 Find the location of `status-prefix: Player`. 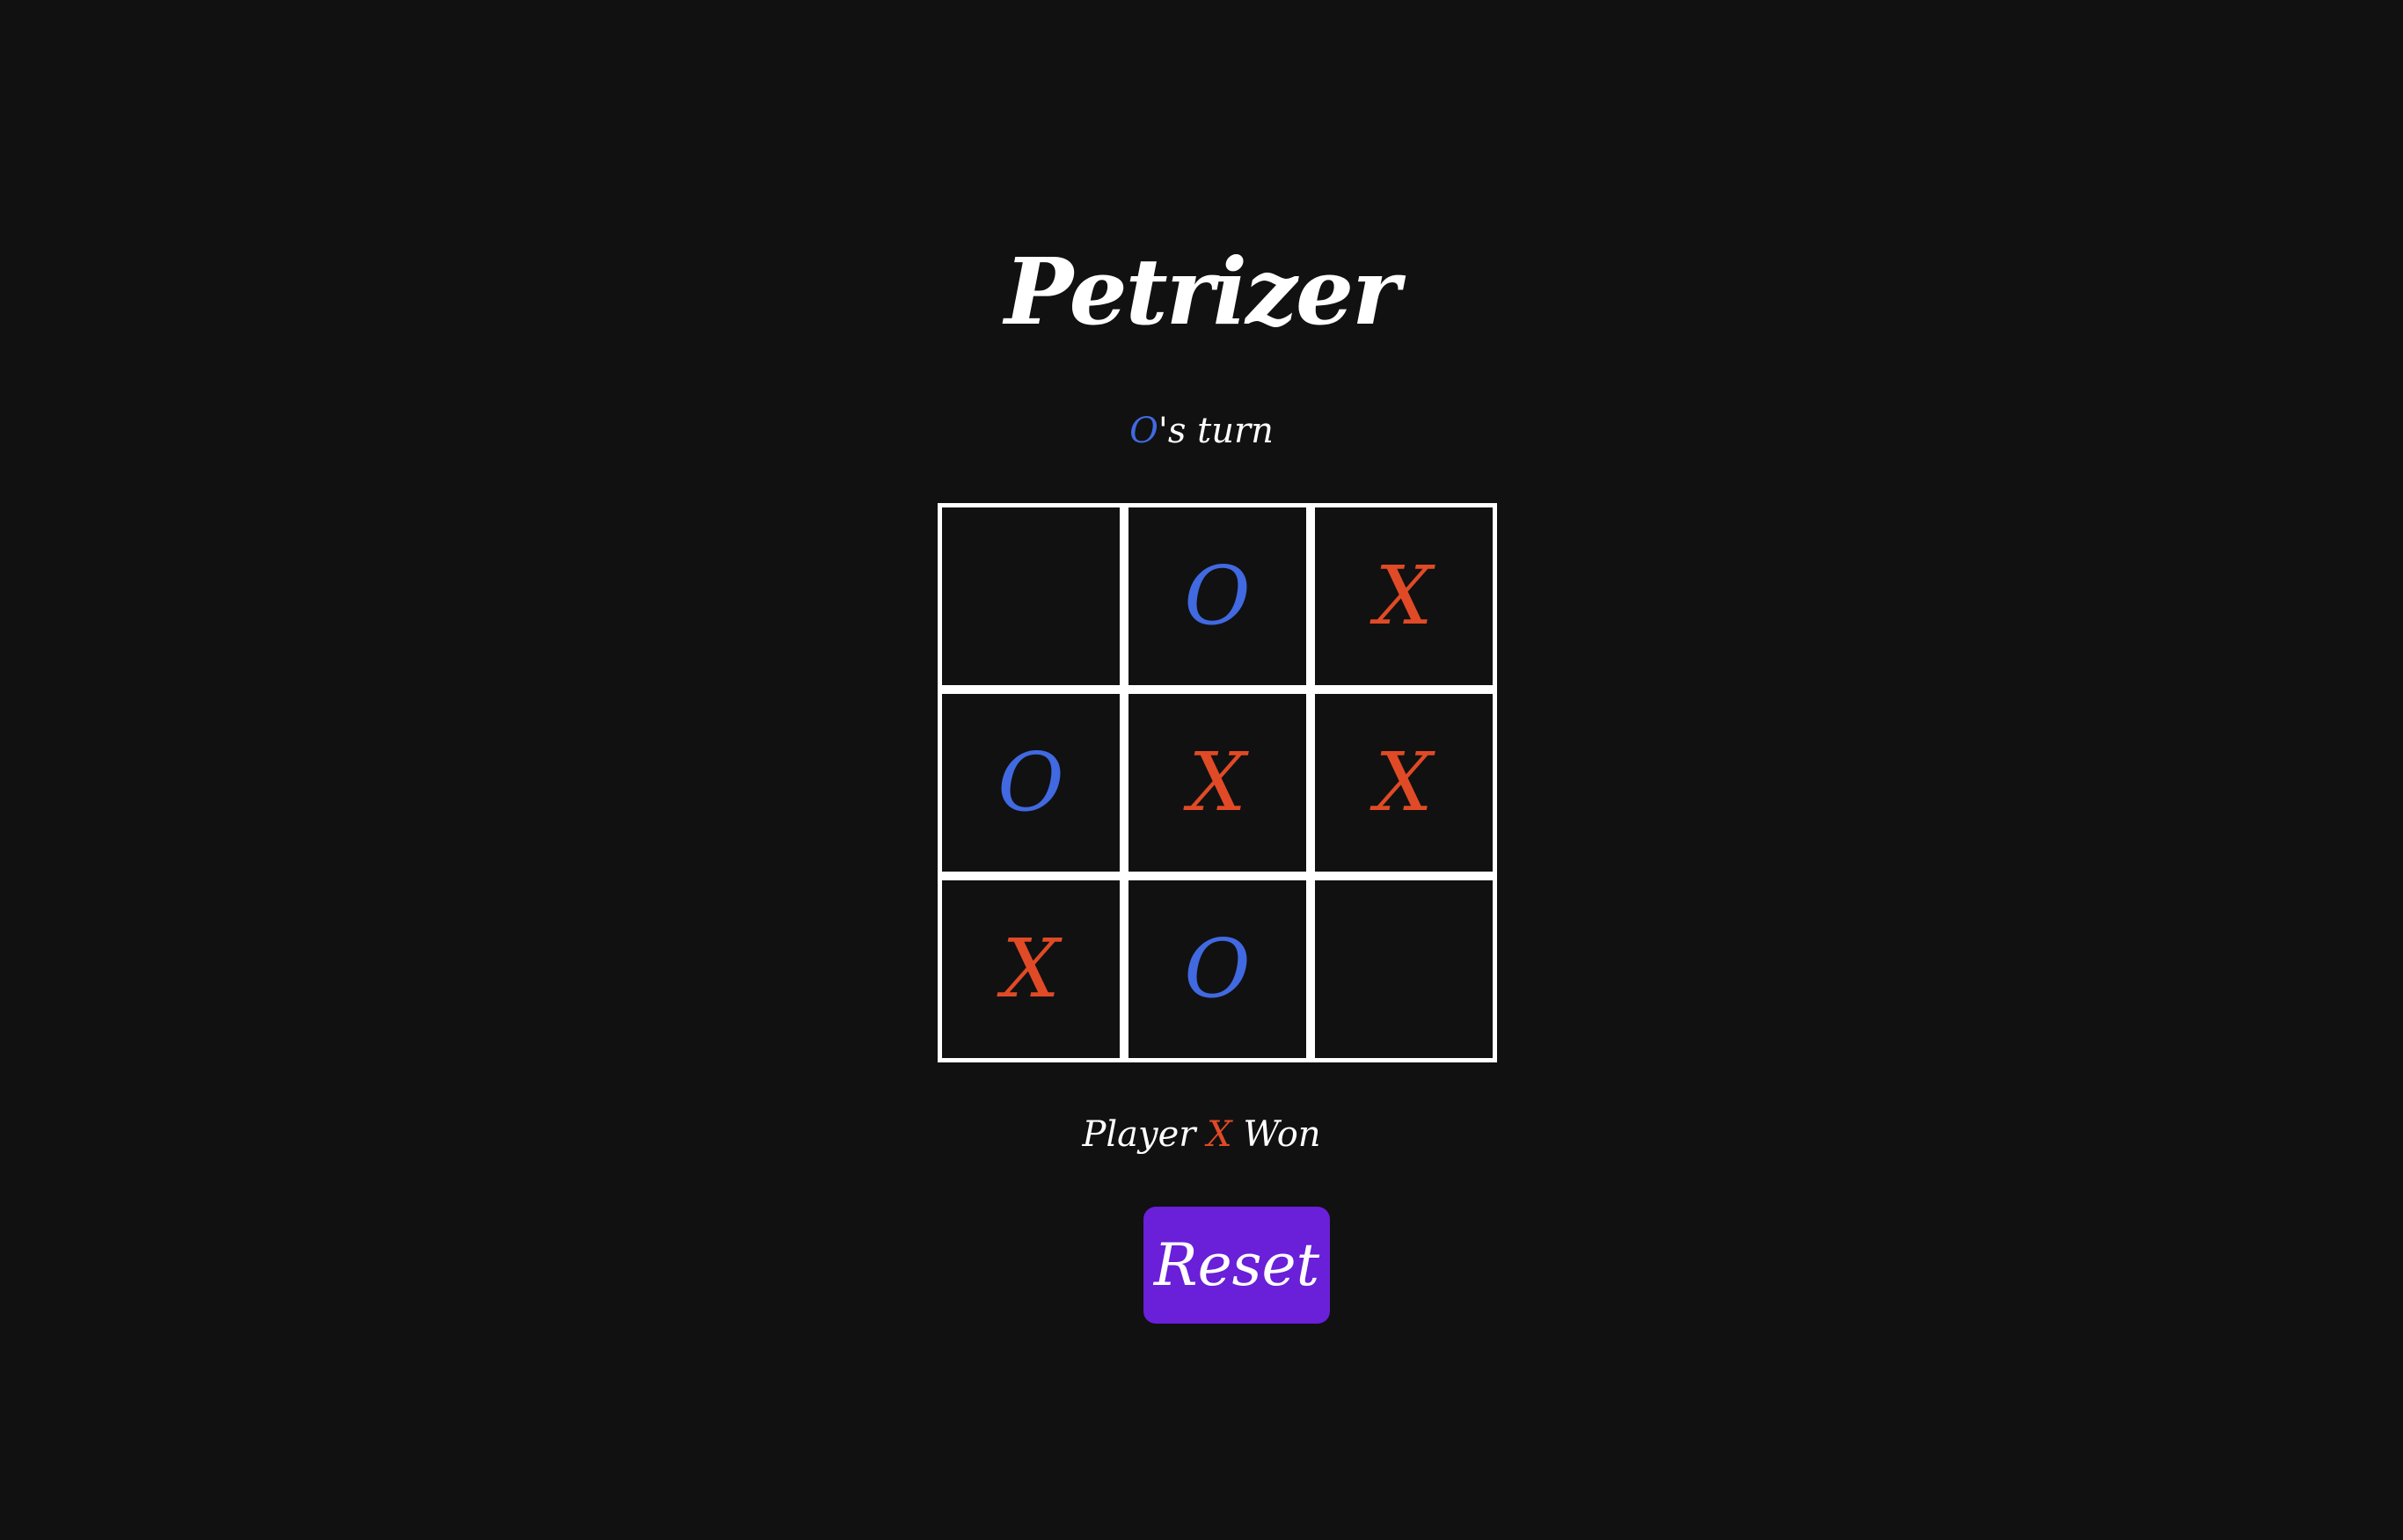

status-prefix: Player is located at coordinates (1139, 1134).